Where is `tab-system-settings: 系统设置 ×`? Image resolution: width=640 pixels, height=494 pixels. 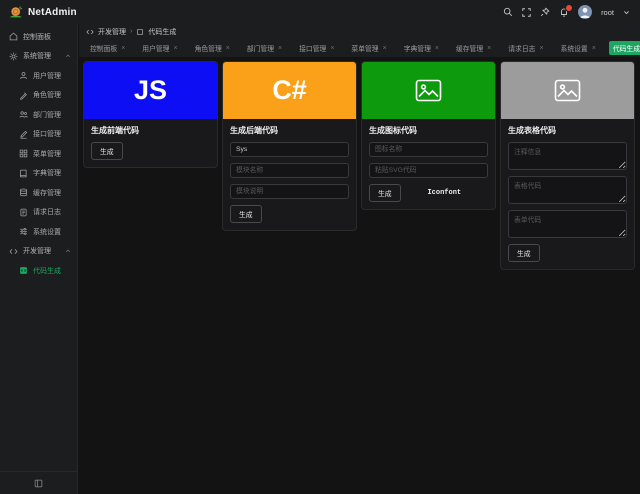
tab-system-settings: 系统设置 × is located at coordinates (578, 48).